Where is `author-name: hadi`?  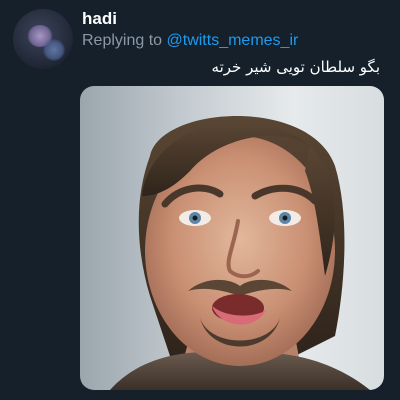
author-name: hadi is located at coordinates (99, 19).